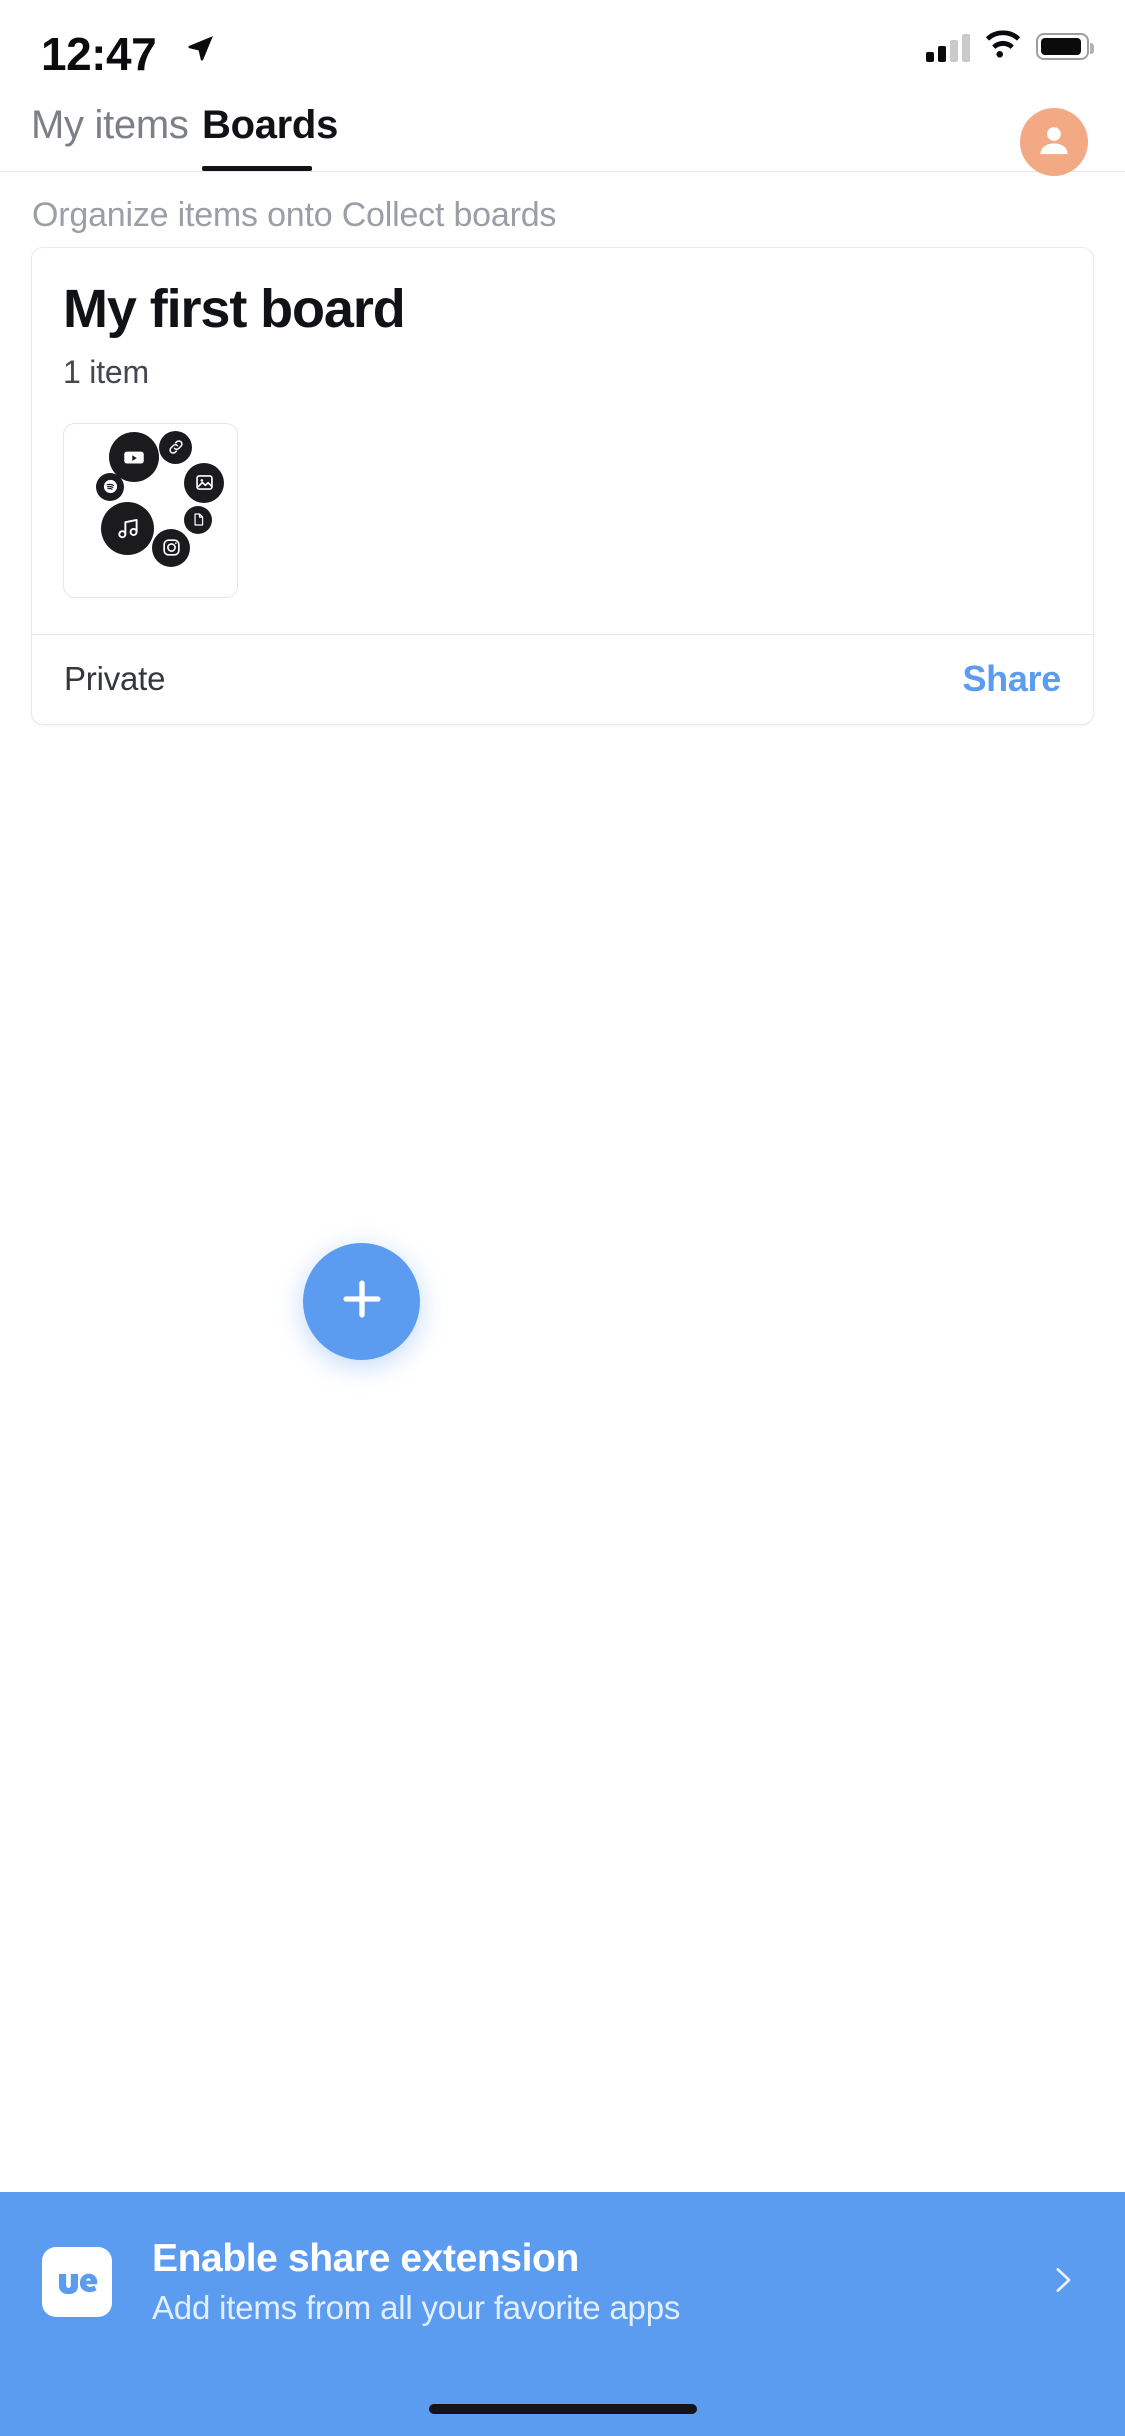 The height and width of the screenshot is (2436, 1125). I want to click on status-bar-indicators, so click(1010, 46).